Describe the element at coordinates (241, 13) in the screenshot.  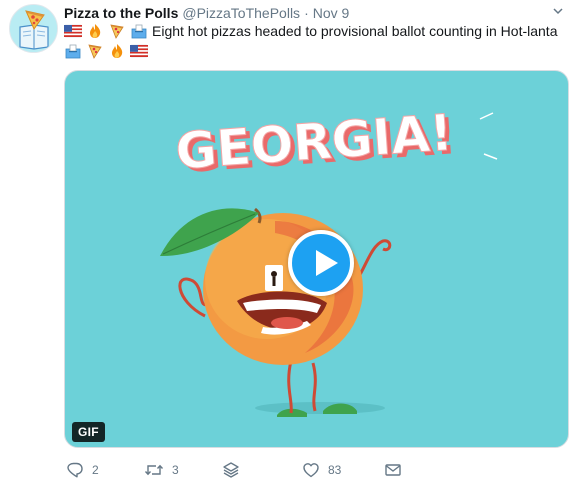
I see `author-handle: @PizzaToThePolls` at that location.